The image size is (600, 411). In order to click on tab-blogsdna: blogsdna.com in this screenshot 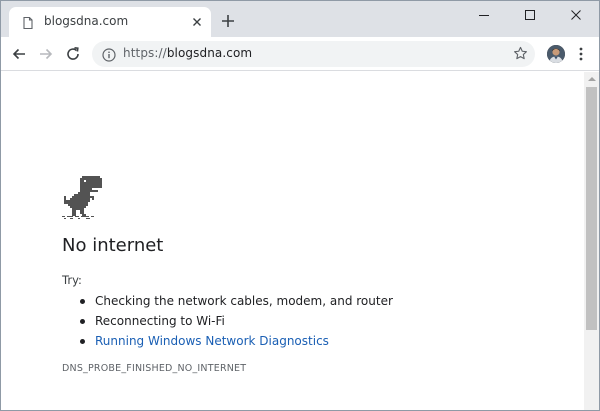, I will do `click(110, 22)`.